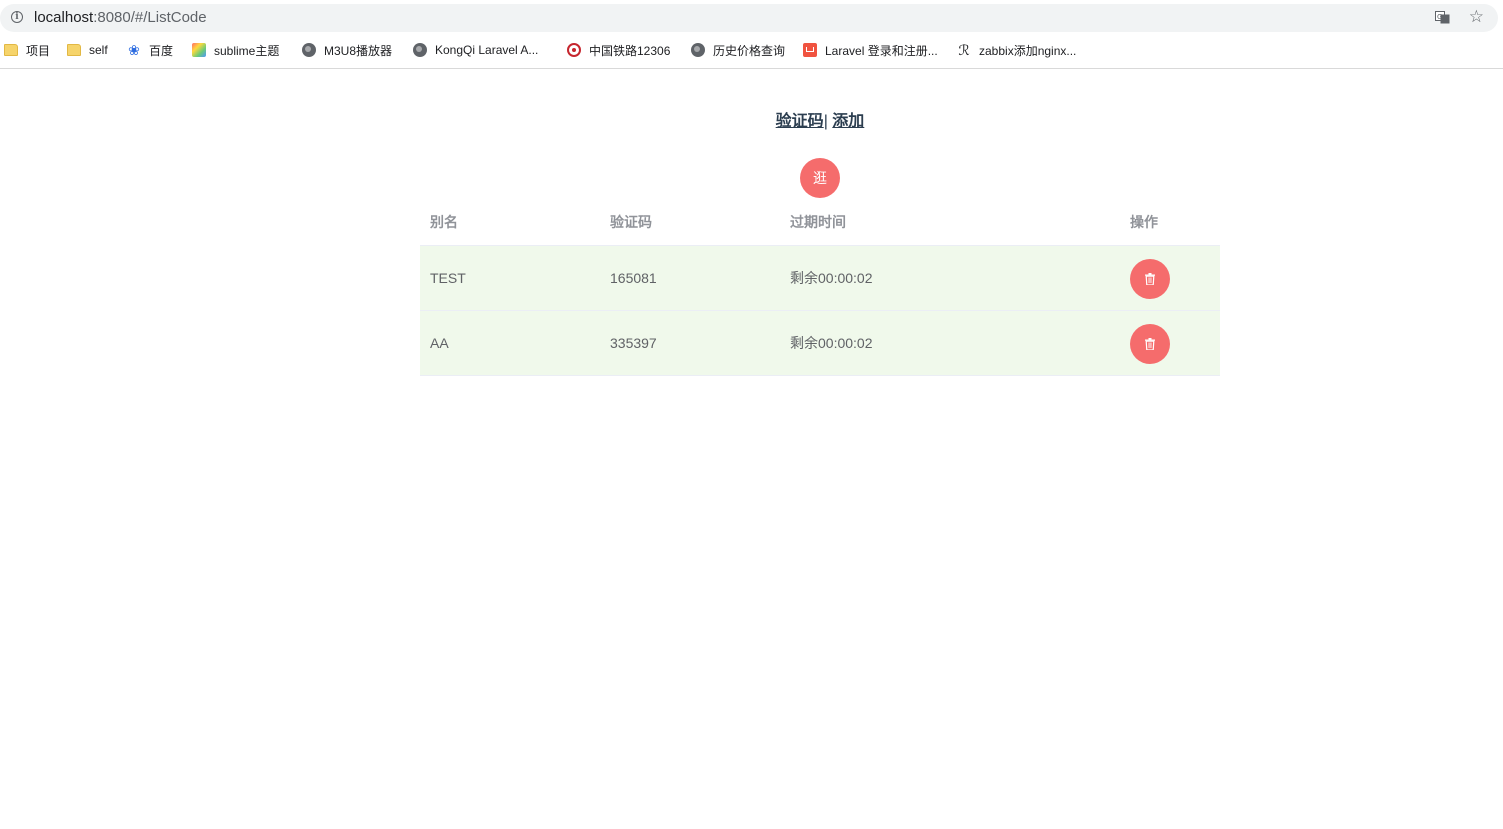 Image resolution: width=1503 pixels, height=829 pixels. I want to click on cell-alias: AA, so click(439, 343).